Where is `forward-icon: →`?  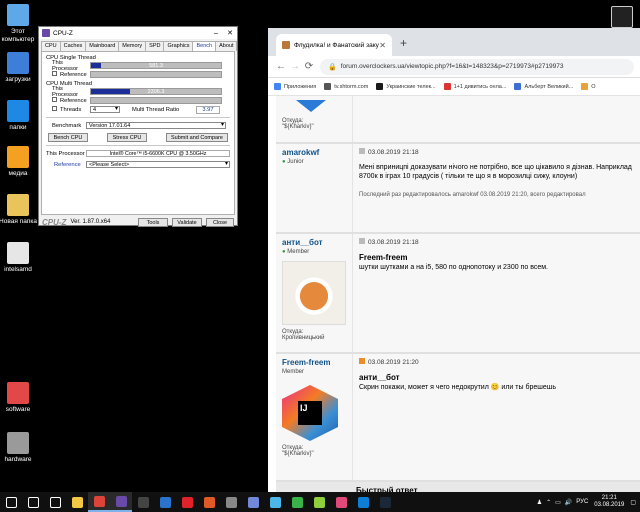
forward-icon: → is located at coordinates (295, 66).